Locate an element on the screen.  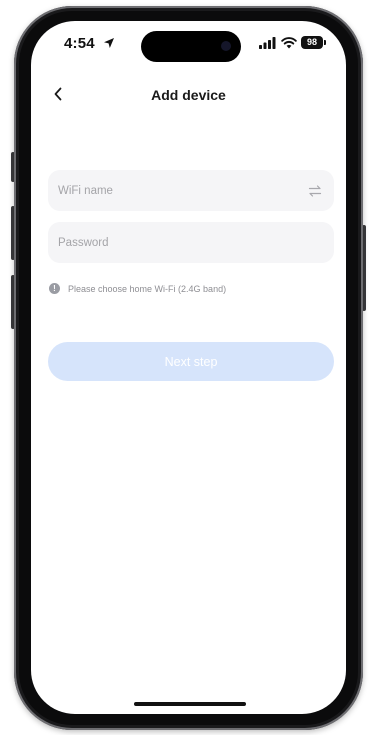
status-time: 4:54 is located at coordinates (79, 43).